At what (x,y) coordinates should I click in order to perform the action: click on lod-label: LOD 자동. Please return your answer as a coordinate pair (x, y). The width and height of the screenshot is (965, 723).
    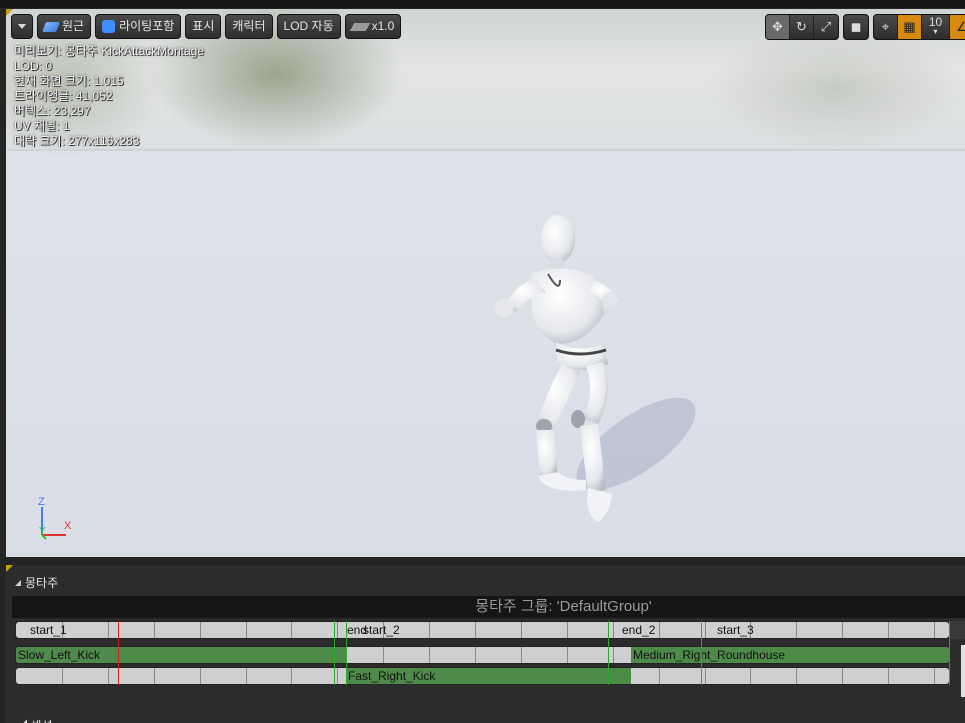
    Looking at the image, I should click on (308, 26).